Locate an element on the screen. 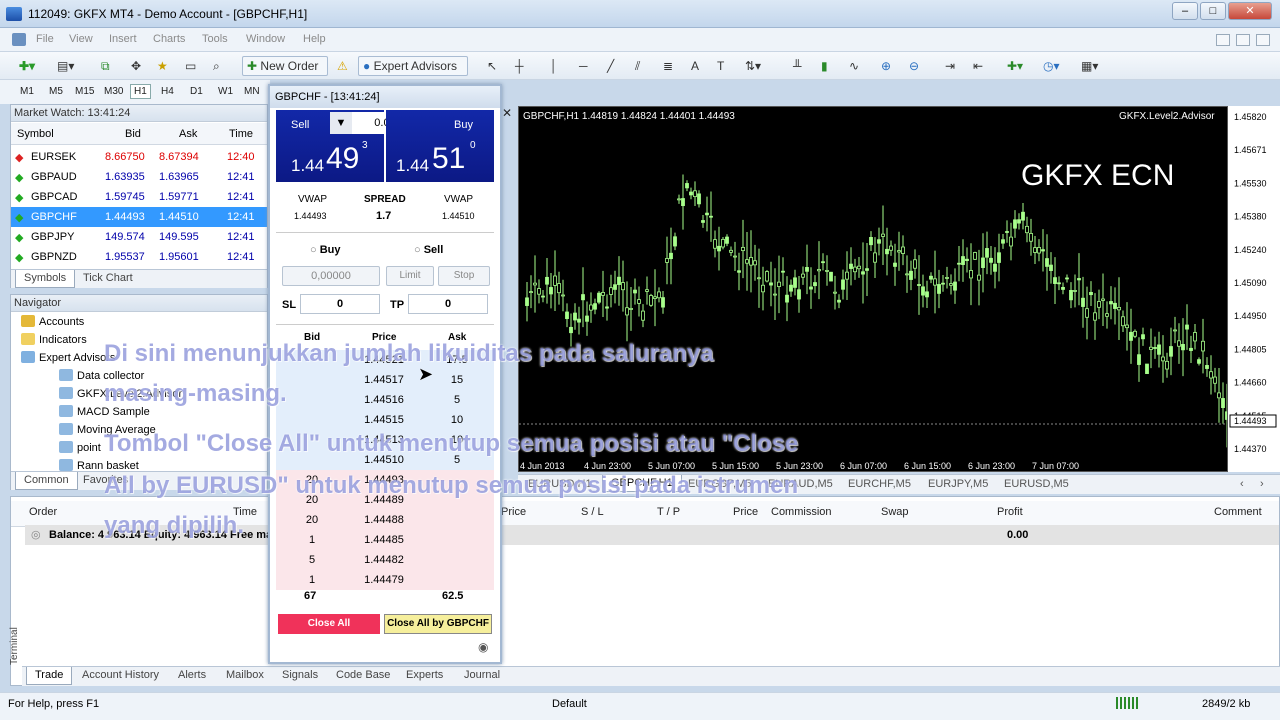  tab-signals: Signals is located at coordinates (300, 676).